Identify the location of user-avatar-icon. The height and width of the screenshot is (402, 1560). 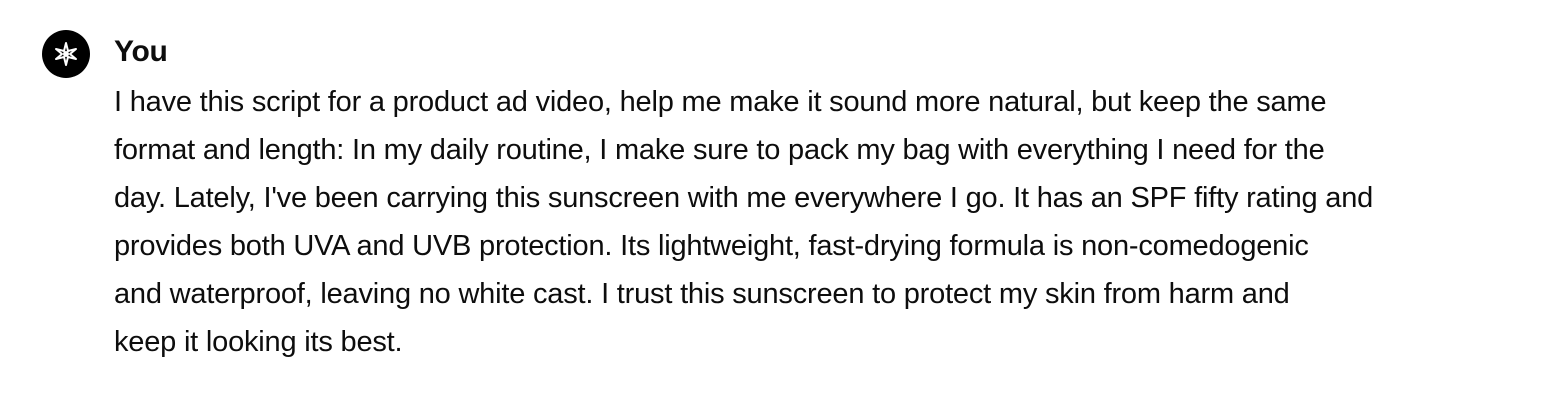
(66, 54).